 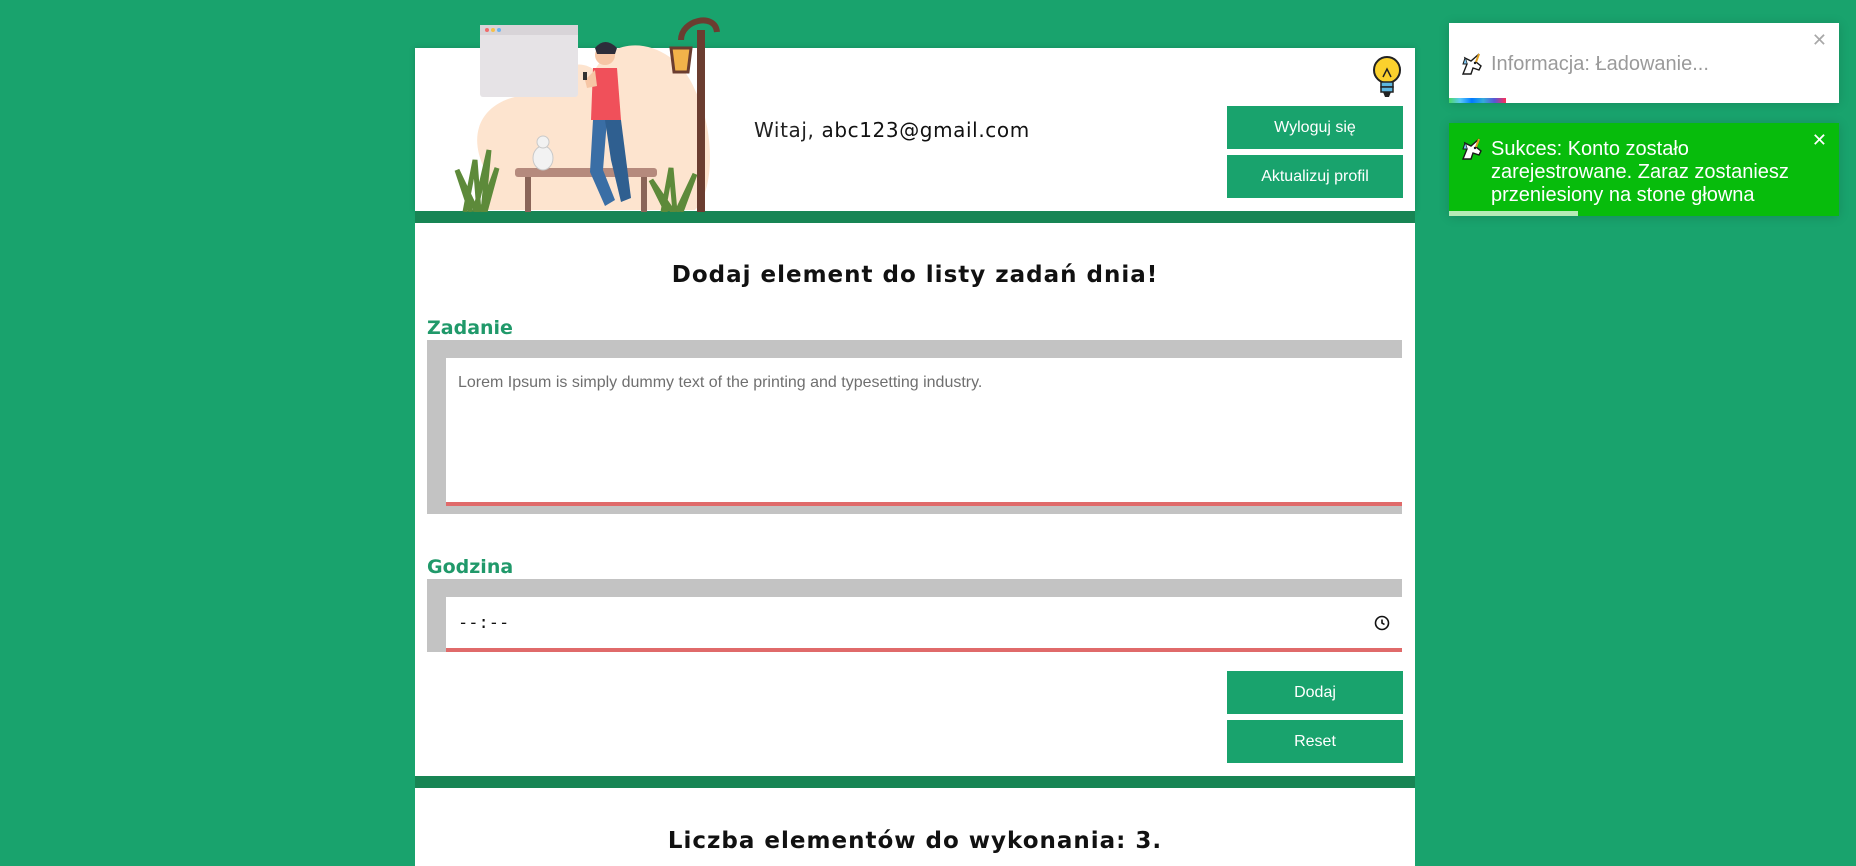 What do you see at coordinates (587, 114) in the screenshot?
I see `header-illustration` at bounding box center [587, 114].